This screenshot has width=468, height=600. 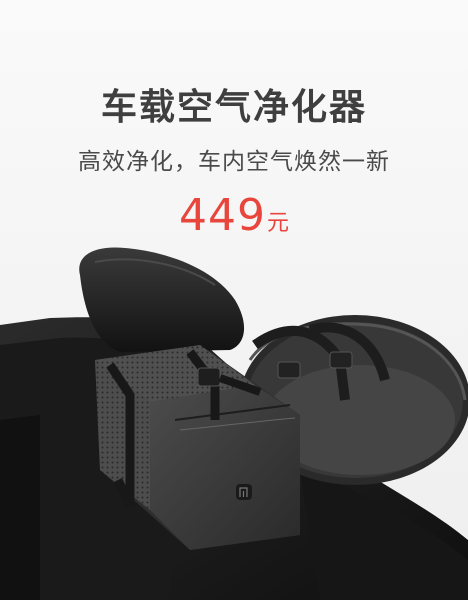 What do you see at coordinates (233, 107) in the screenshot?
I see `page-title: 车载空气净化器` at bounding box center [233, 107].